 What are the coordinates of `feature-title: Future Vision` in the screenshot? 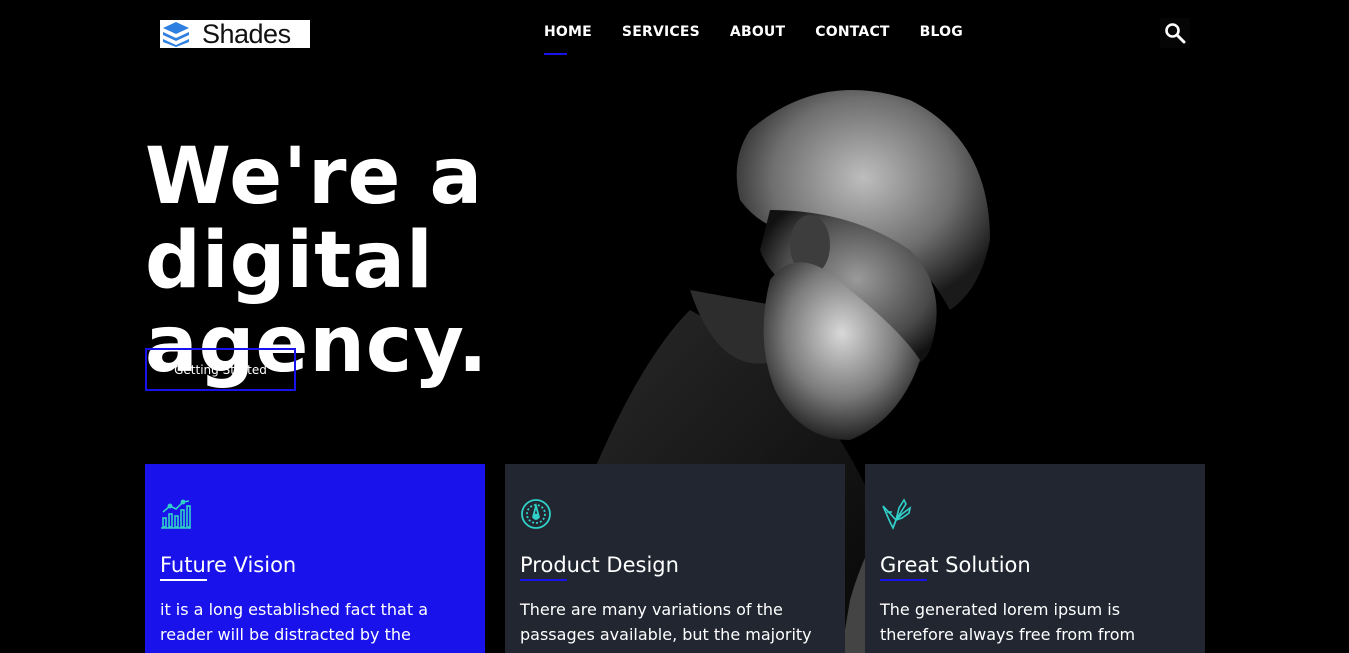 It's located at (228, 566).